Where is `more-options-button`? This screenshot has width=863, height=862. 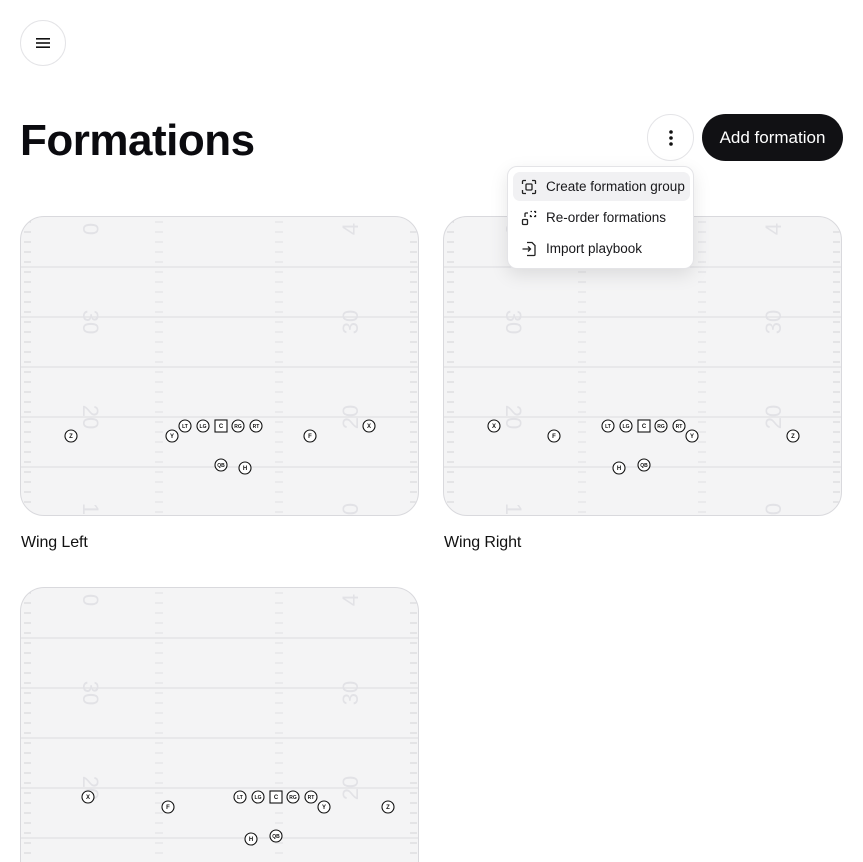 more-options-button is located at coordinates (670, 137).